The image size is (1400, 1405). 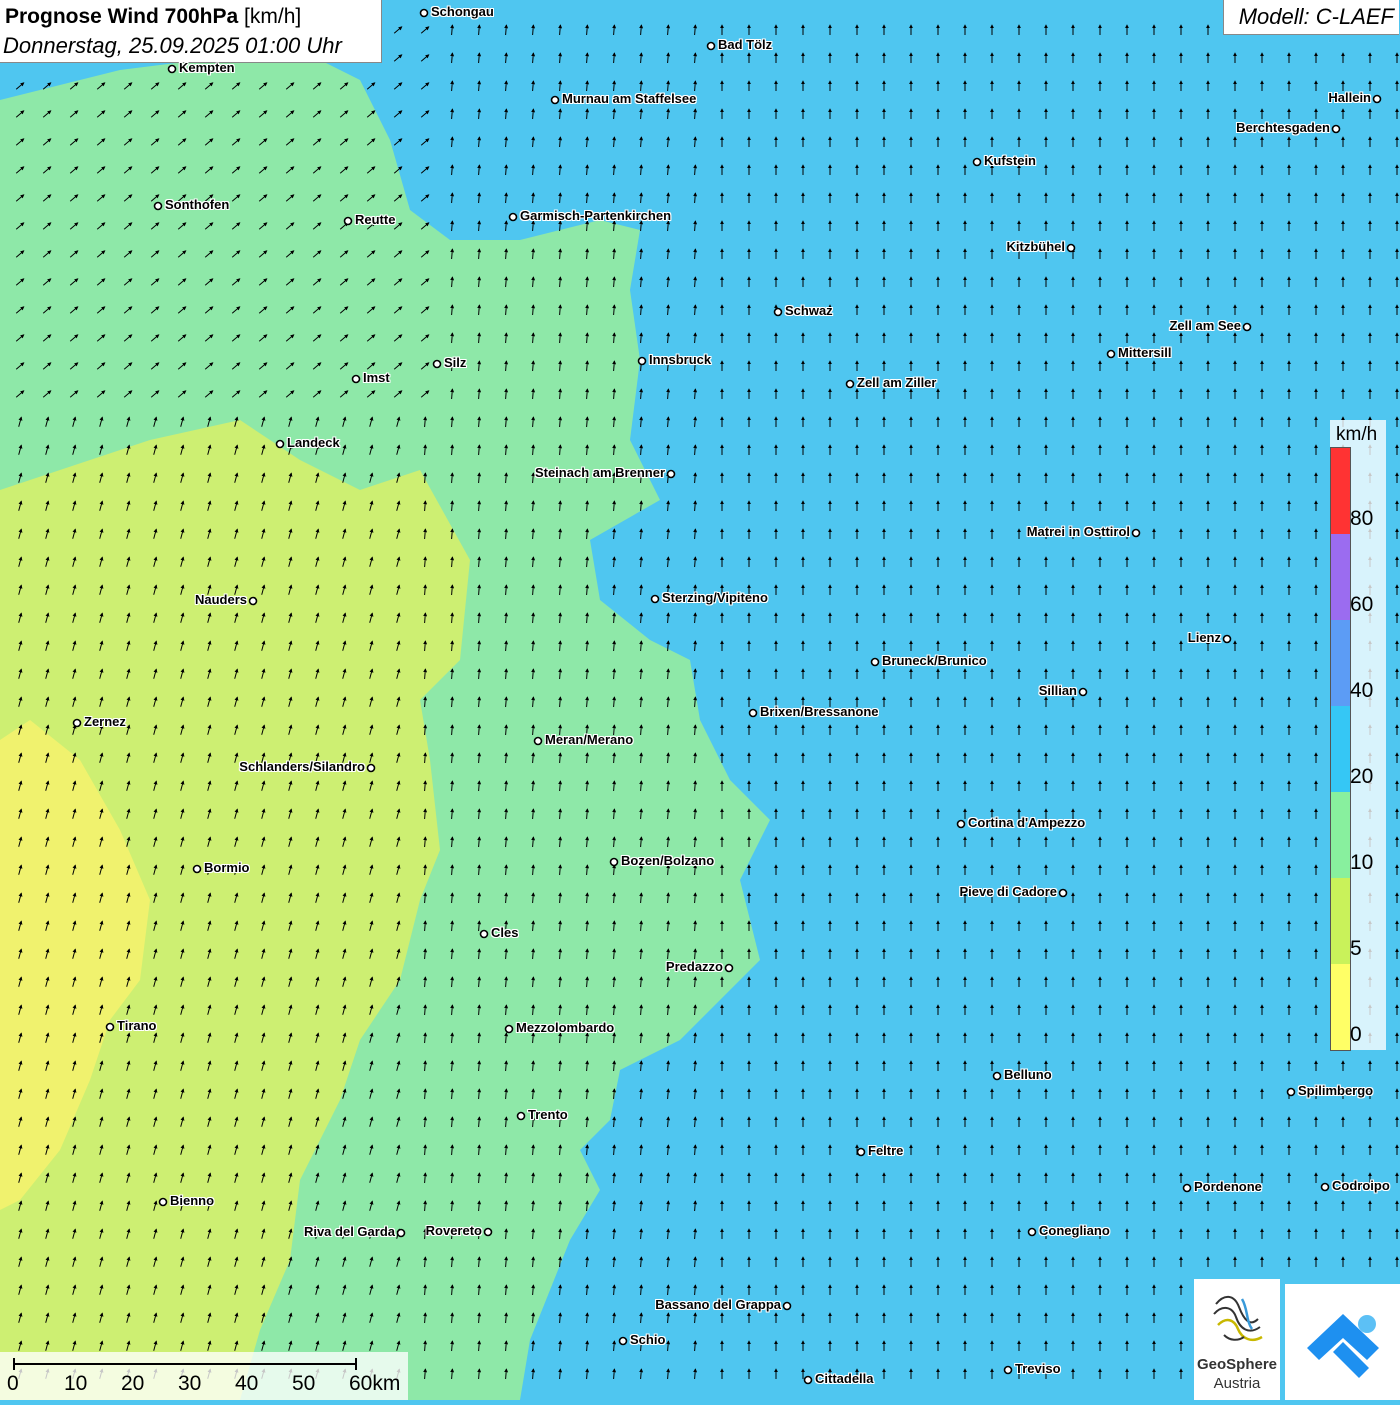 I want to click on city-label: Cles, so click(x=505, y=932).